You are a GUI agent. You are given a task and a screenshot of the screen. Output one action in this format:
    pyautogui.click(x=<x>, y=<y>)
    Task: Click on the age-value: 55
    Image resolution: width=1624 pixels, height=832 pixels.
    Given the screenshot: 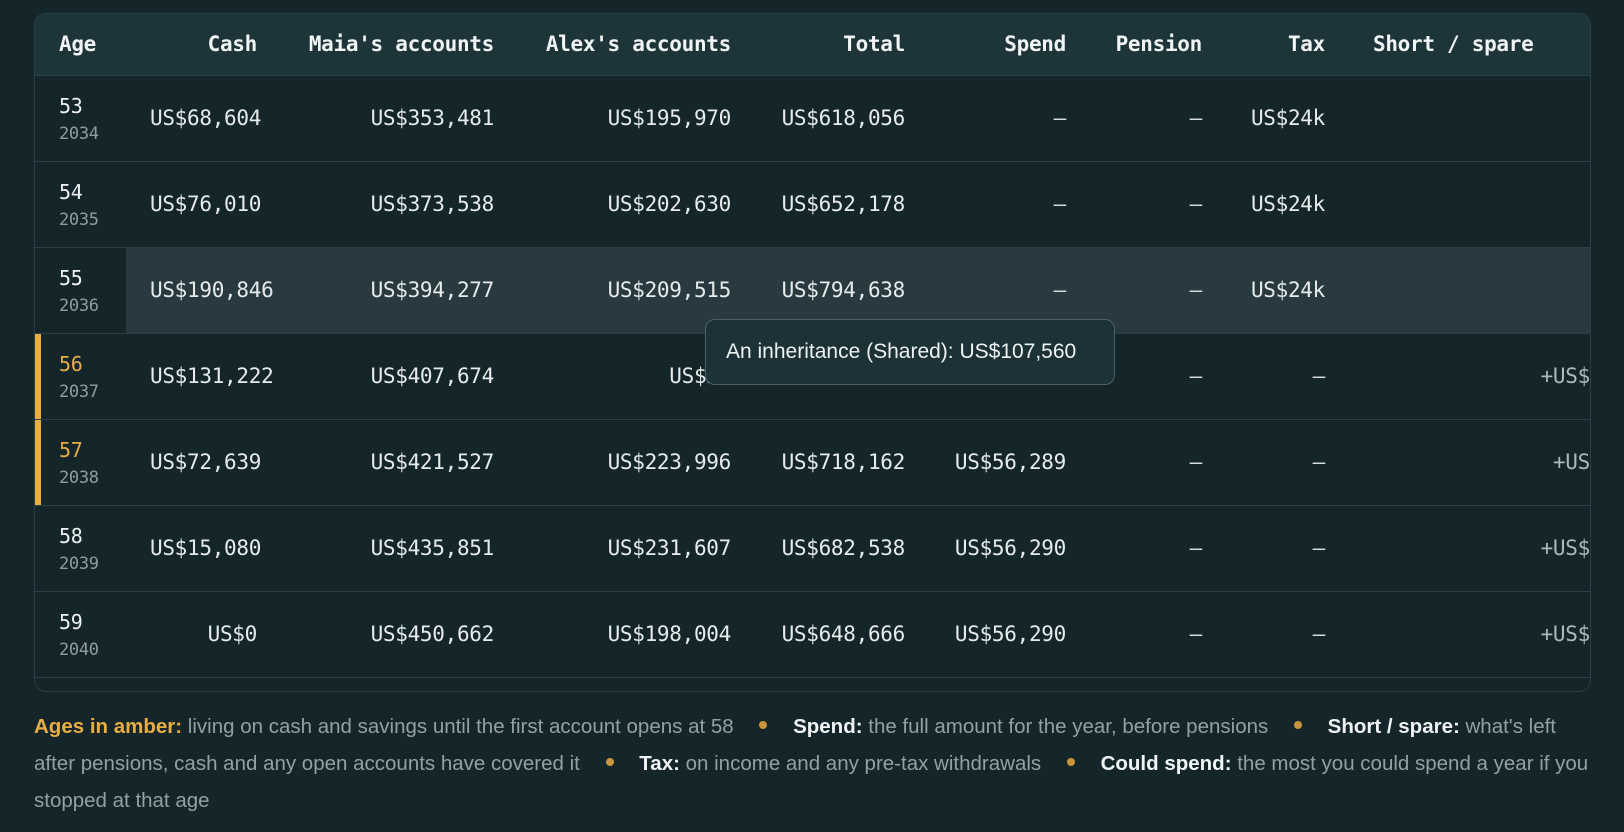 What is the action you would take?
    pyautogui.click(x=71, y=278)
    